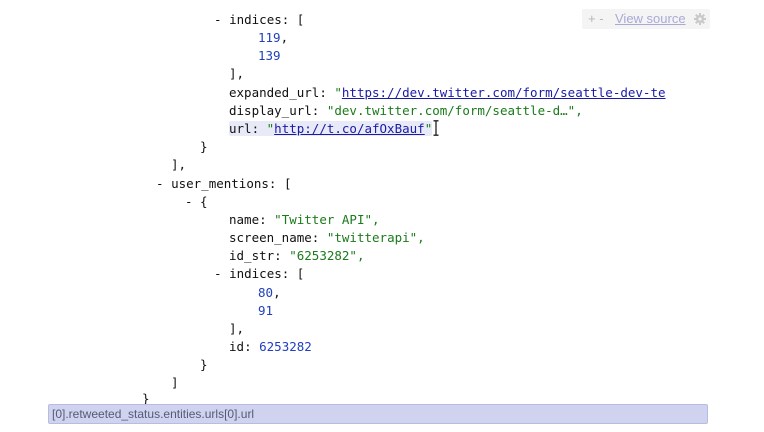  What do you see at coordinates (244, 219) in the screenshot?
I see `key-name: name` at bounding box center [244, 219].